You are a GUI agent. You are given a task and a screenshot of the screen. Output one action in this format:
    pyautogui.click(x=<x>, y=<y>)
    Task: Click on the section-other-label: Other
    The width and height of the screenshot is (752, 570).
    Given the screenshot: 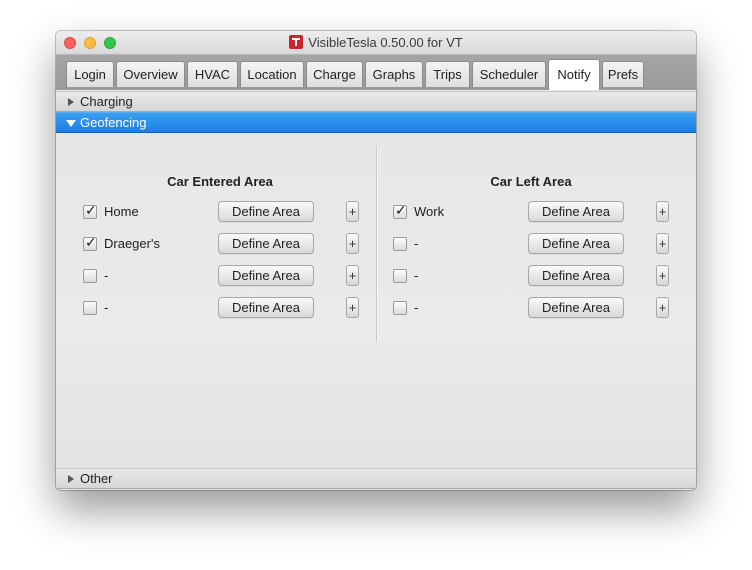 What is the action you would take?
    pyautogui.click(x=96, y=478)
    